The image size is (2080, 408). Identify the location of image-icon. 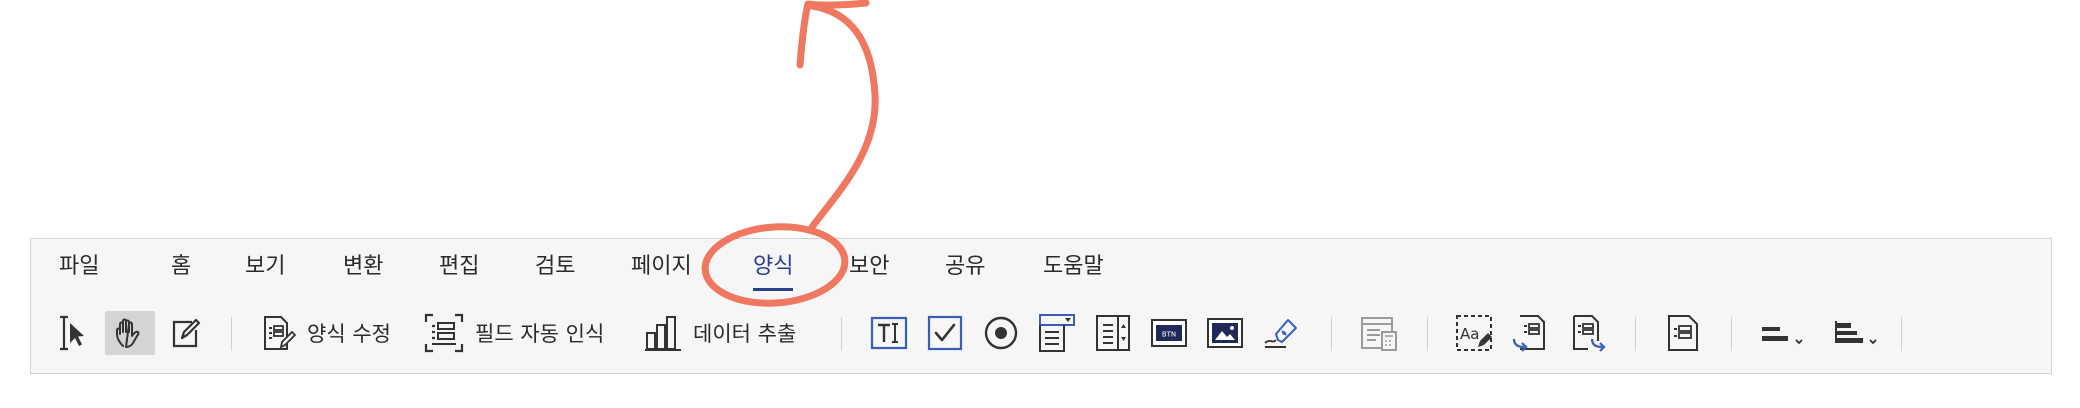
(1225, 333).